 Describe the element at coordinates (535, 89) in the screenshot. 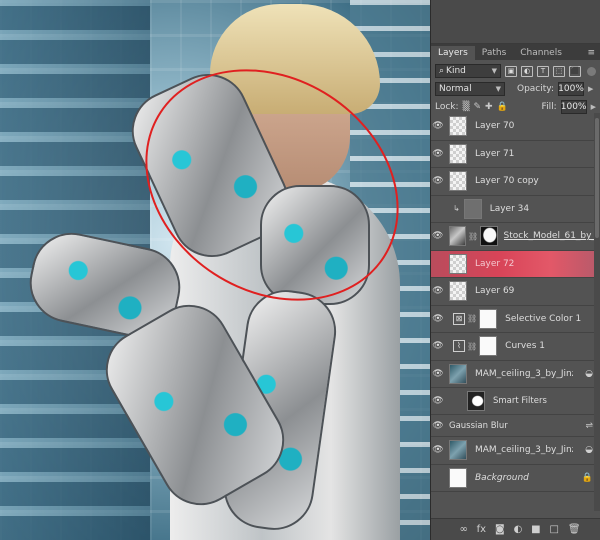

I see `opacity-label: Opacity:` at that location.